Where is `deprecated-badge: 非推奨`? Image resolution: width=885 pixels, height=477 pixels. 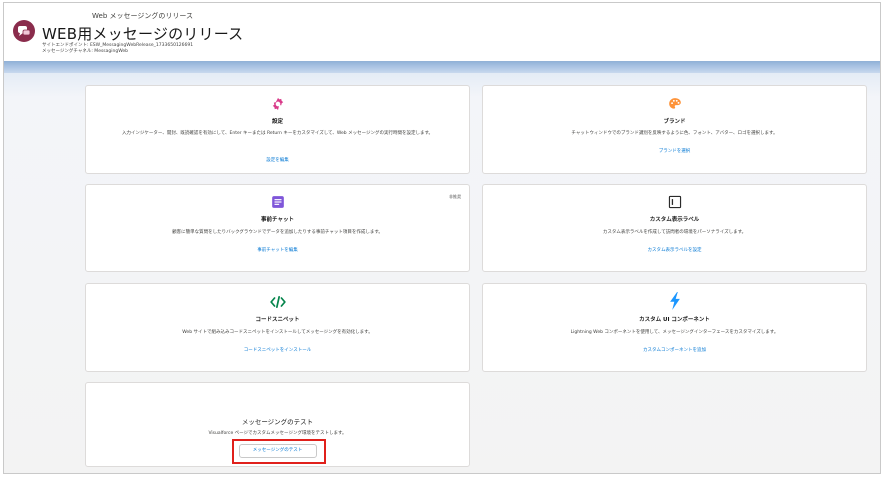
deprecated-badge: 非推奨 is located at coordinates (455, 196).